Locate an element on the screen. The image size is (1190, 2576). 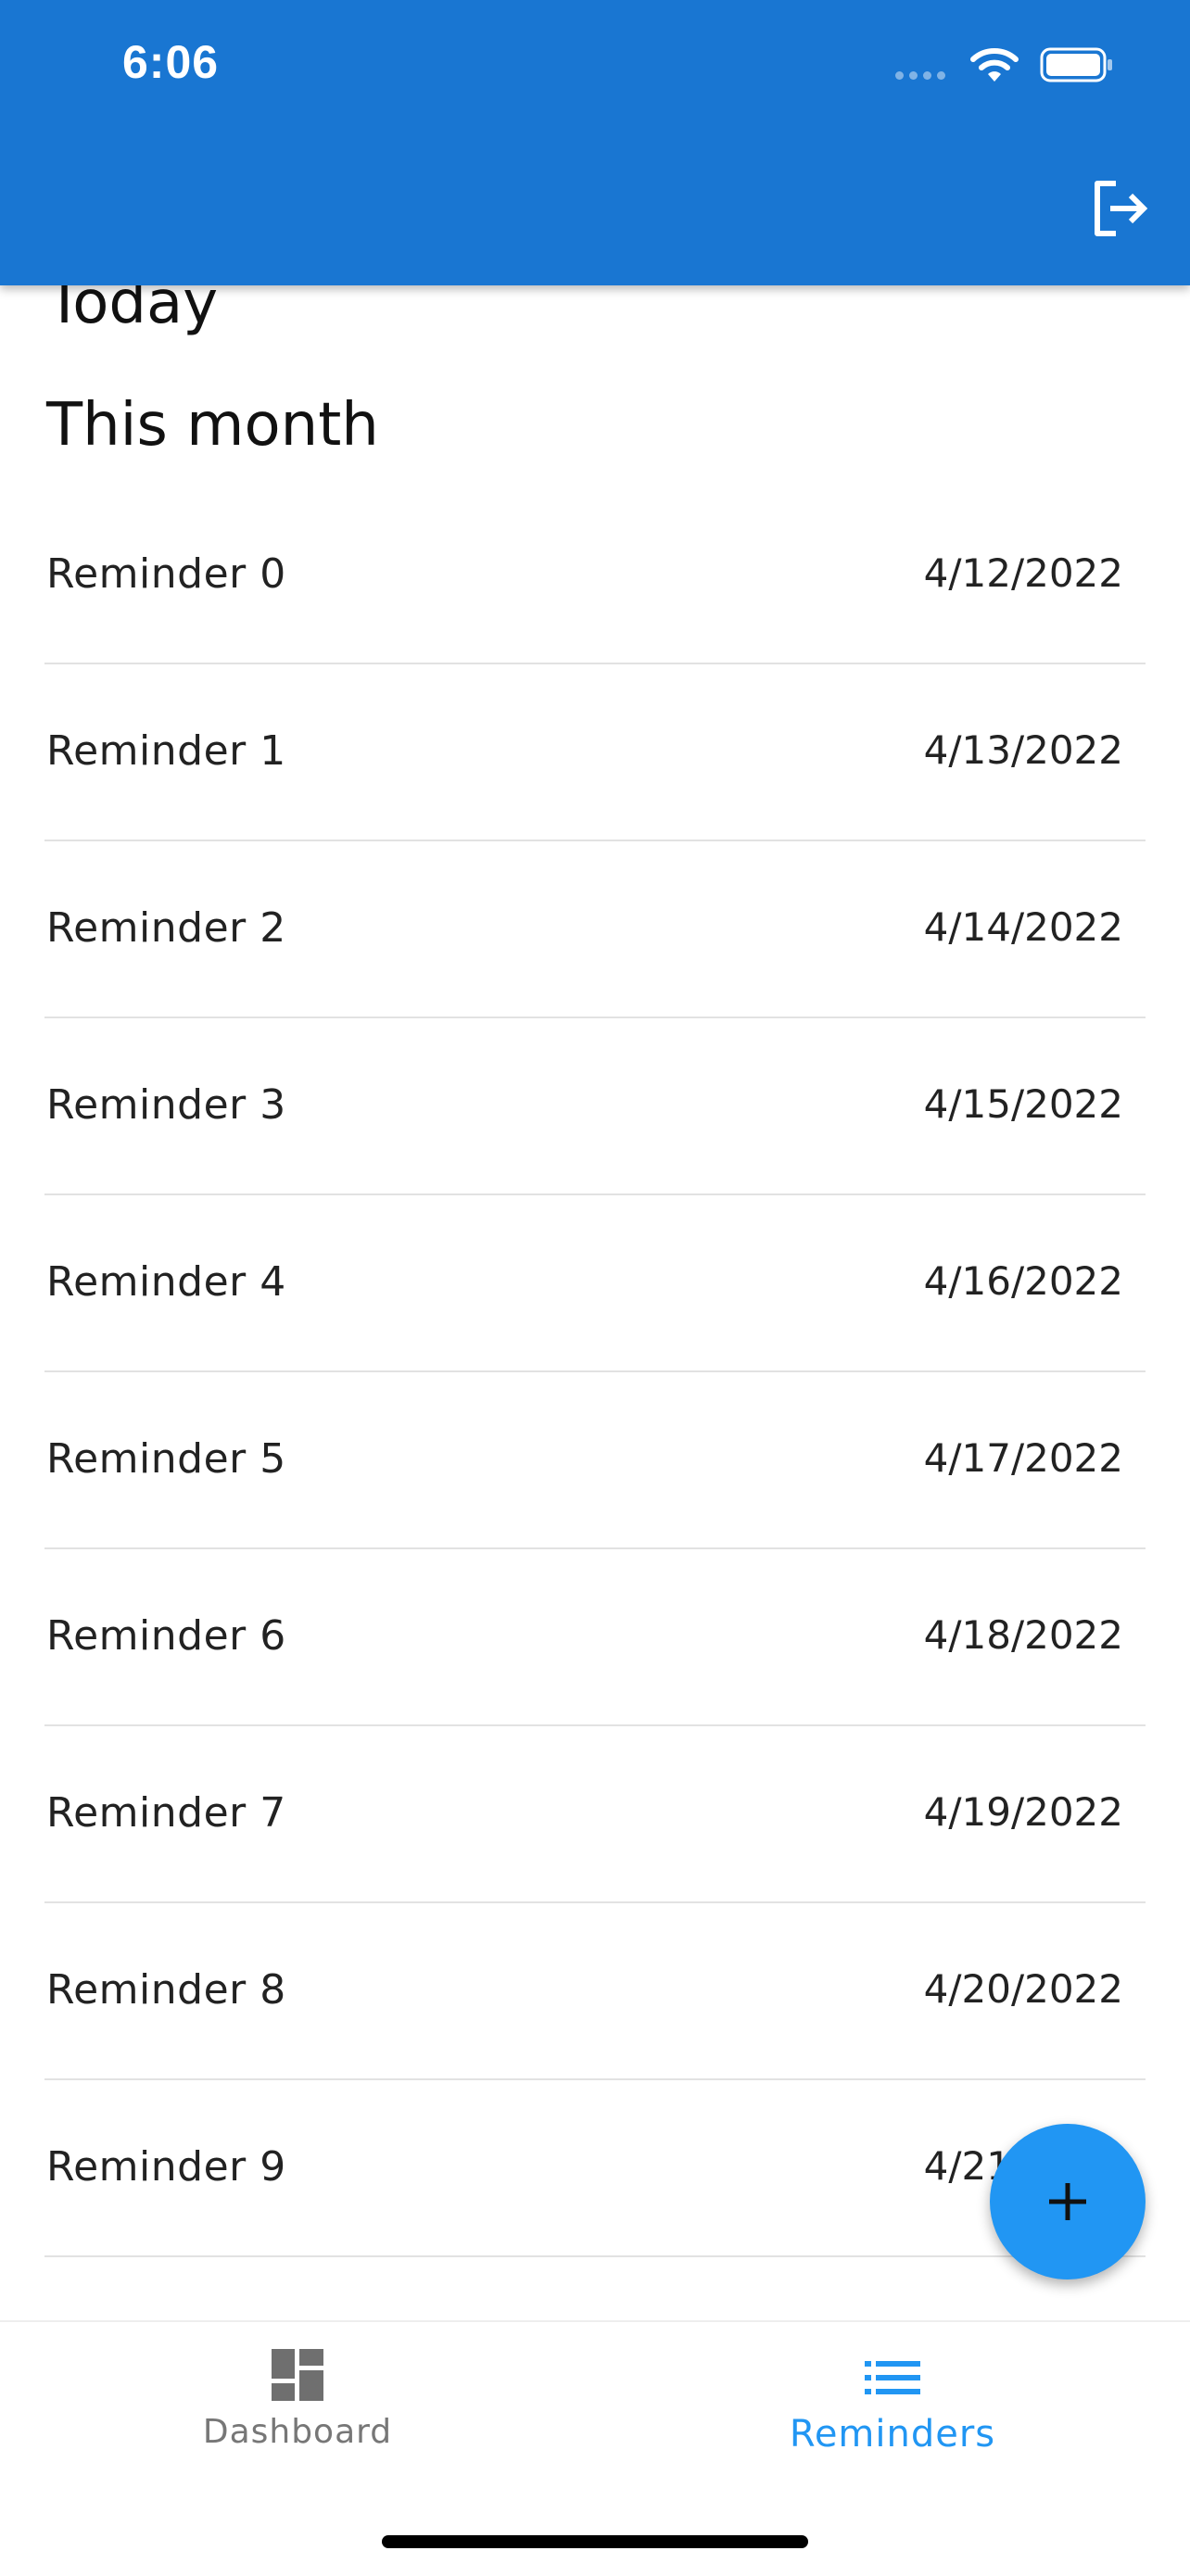
reminder-title: Reminder 0 is located at coordinates (166, 574).